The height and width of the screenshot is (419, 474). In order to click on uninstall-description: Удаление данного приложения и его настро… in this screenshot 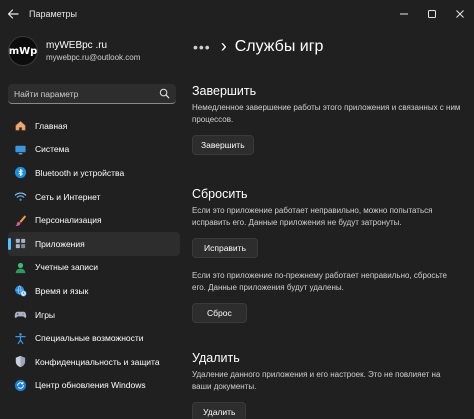, I will do `click(316, 380)`.